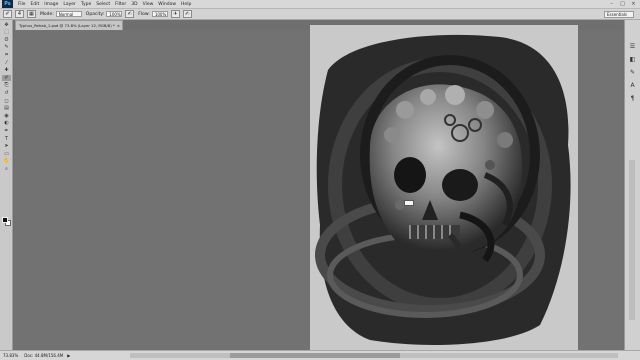 This screenshot has height=360, width=640. Describe the element at coordinates (6, 25) in the screenshot. I see `move-icon: ✥` at that location.